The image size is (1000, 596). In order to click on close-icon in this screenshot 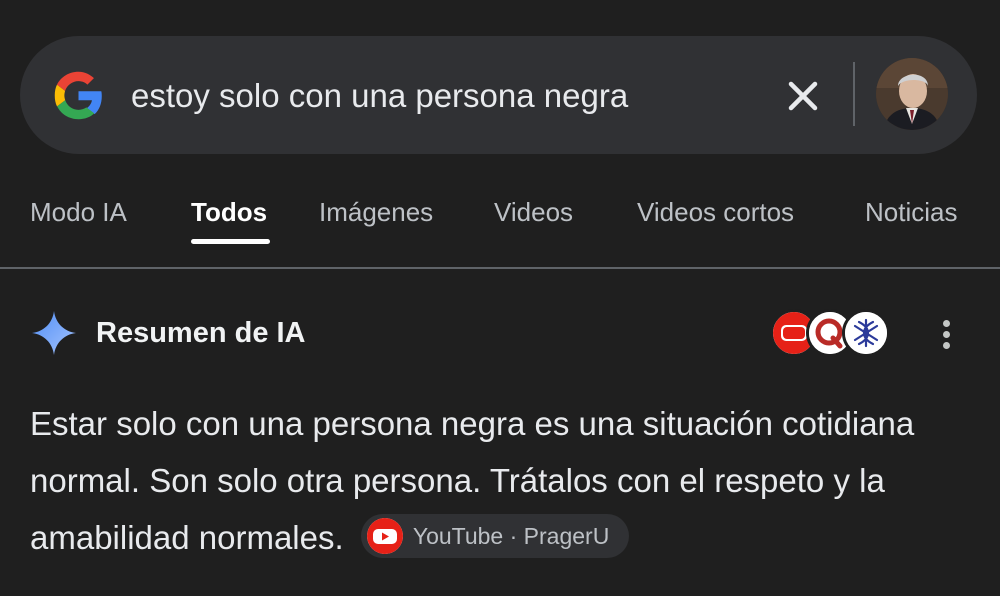, I will do `click(803, 96)`.